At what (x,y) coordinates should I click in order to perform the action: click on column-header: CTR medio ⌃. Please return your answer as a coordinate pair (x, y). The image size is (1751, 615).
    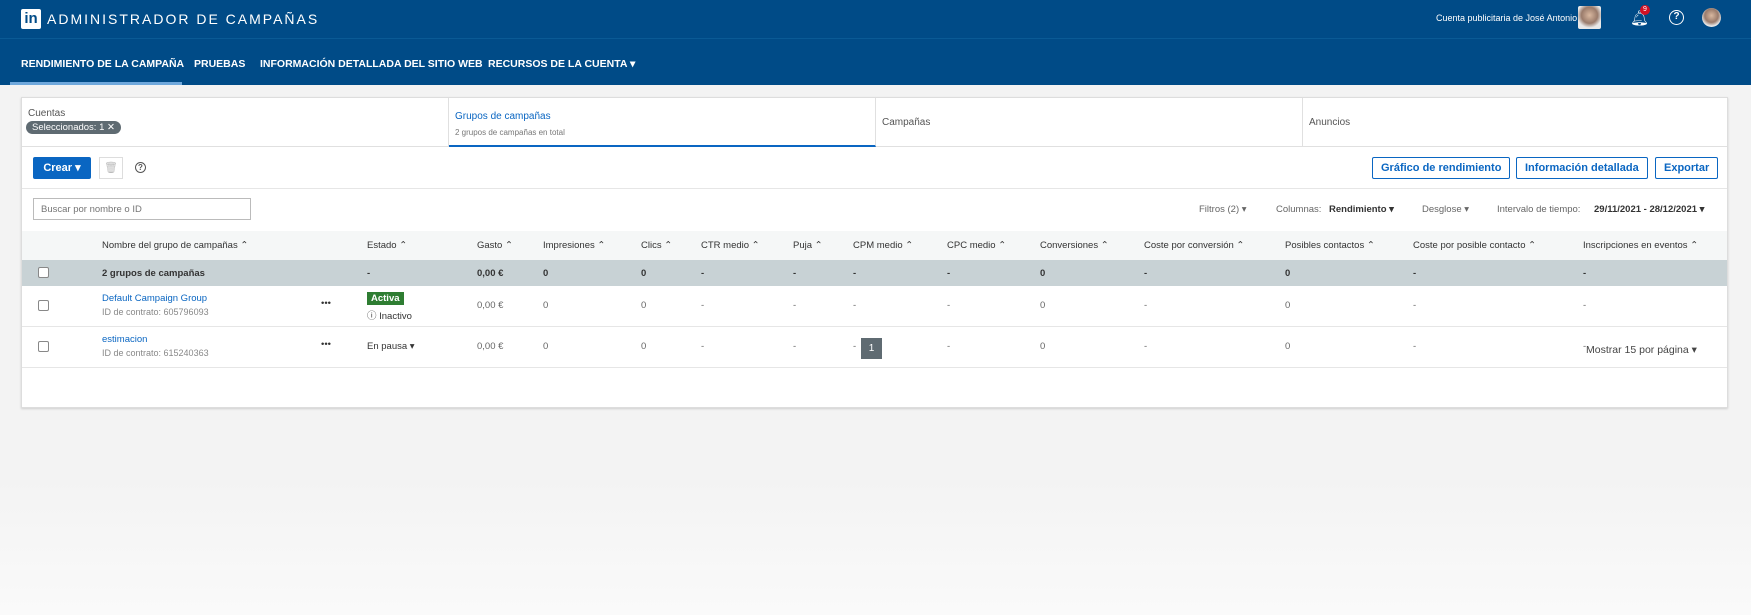
    Looking at the image, I should click on (730, 245).